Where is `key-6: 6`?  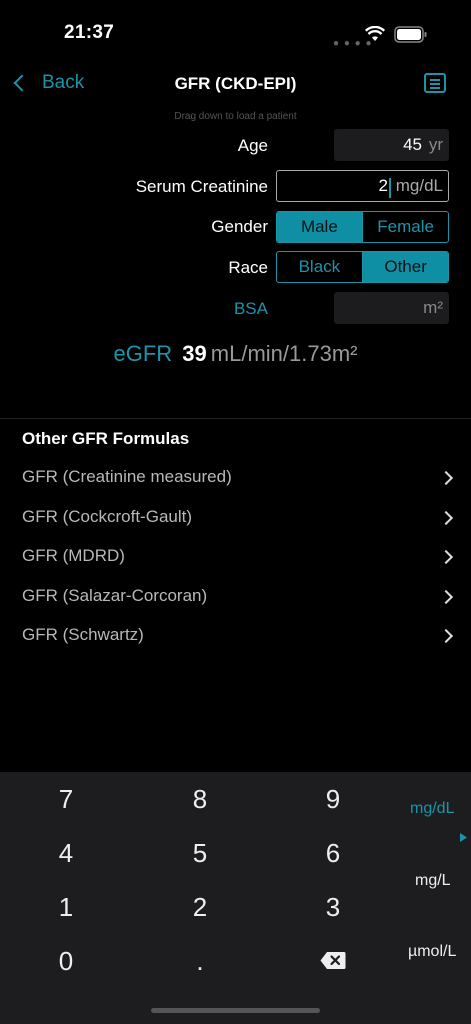 key-6: 6 is located at coordinates (333, 853).